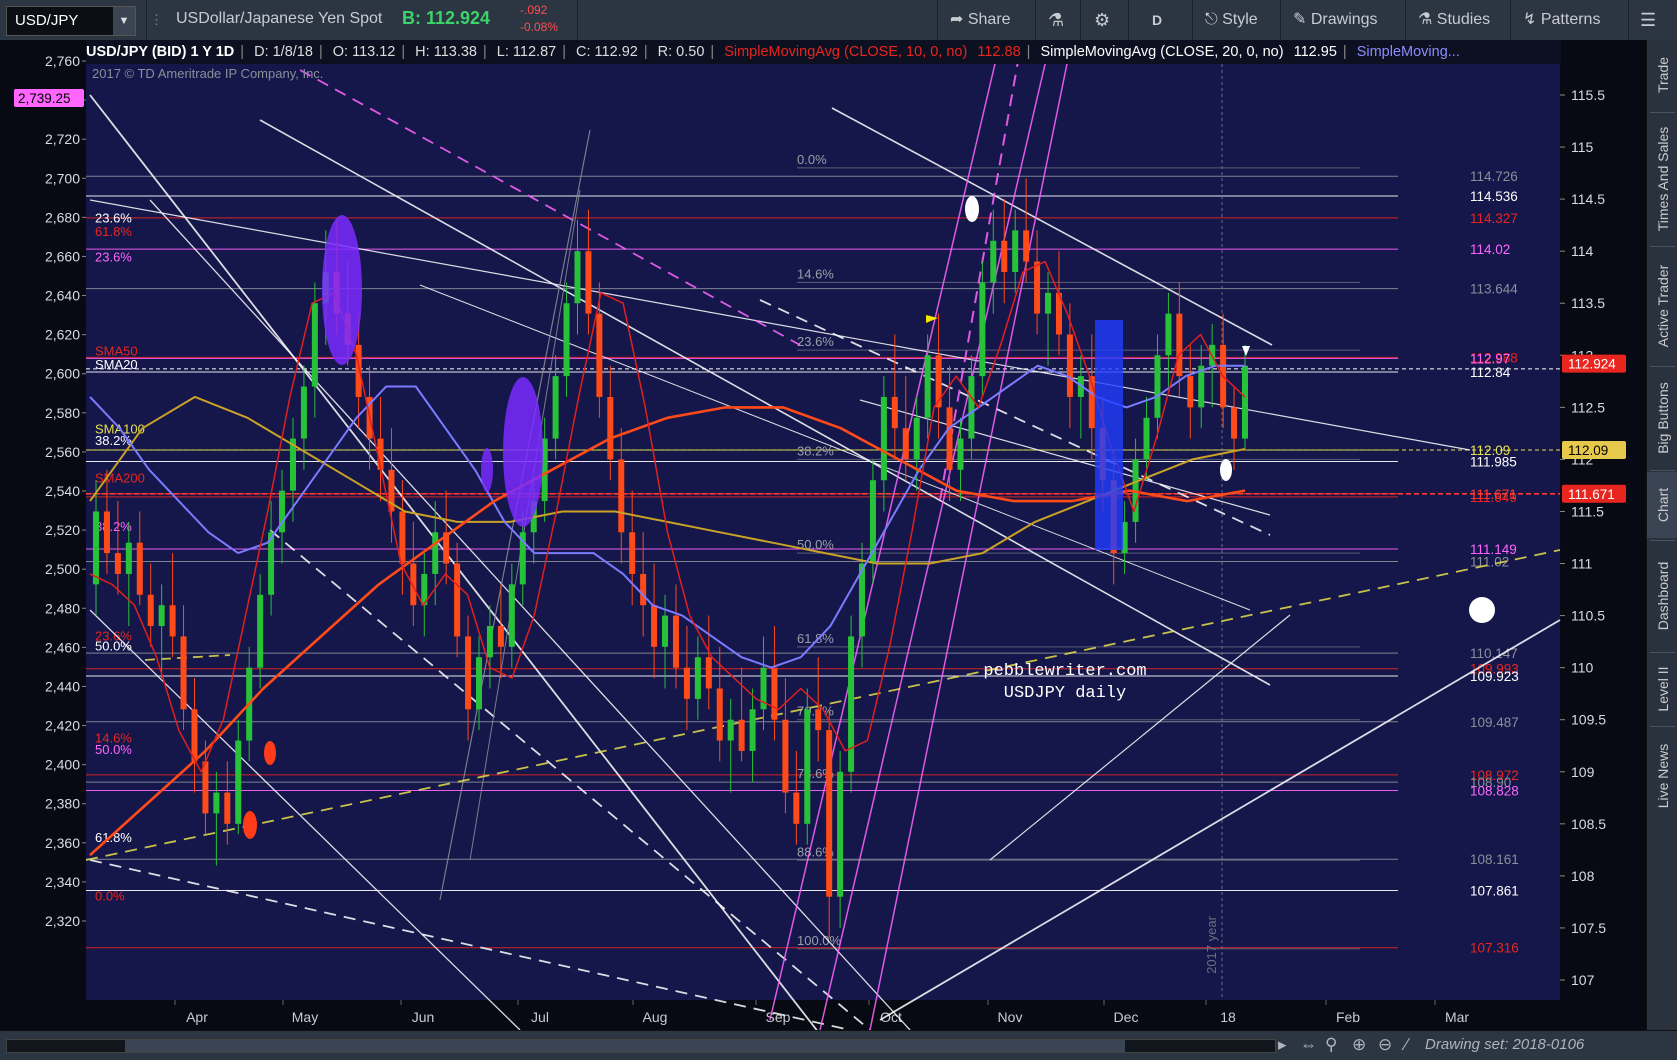 This screenshot has height=1060, width=1677. I want to click on fib-label-left: 38.2%, so click(113, 526).